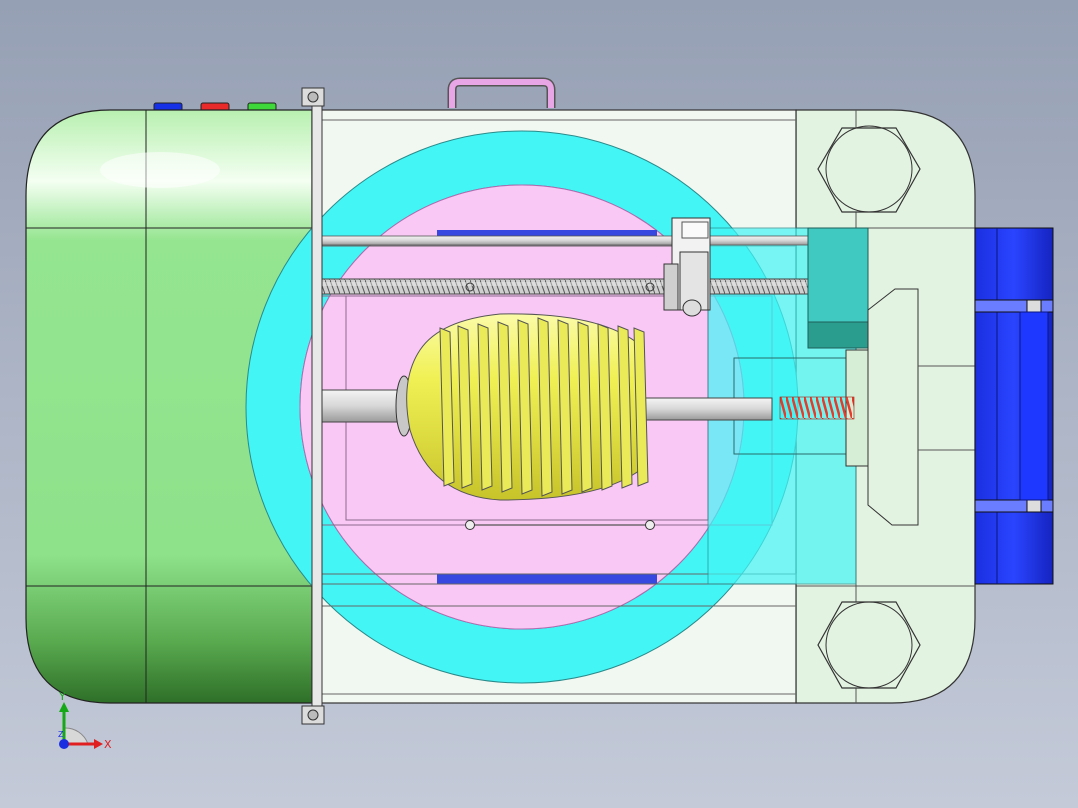 Image resolution: width=1078 pixels, height=808 pixels. Describe the element at coordinates (108, 744) in the screenshot. I see `axis-x-label: X` at that location.